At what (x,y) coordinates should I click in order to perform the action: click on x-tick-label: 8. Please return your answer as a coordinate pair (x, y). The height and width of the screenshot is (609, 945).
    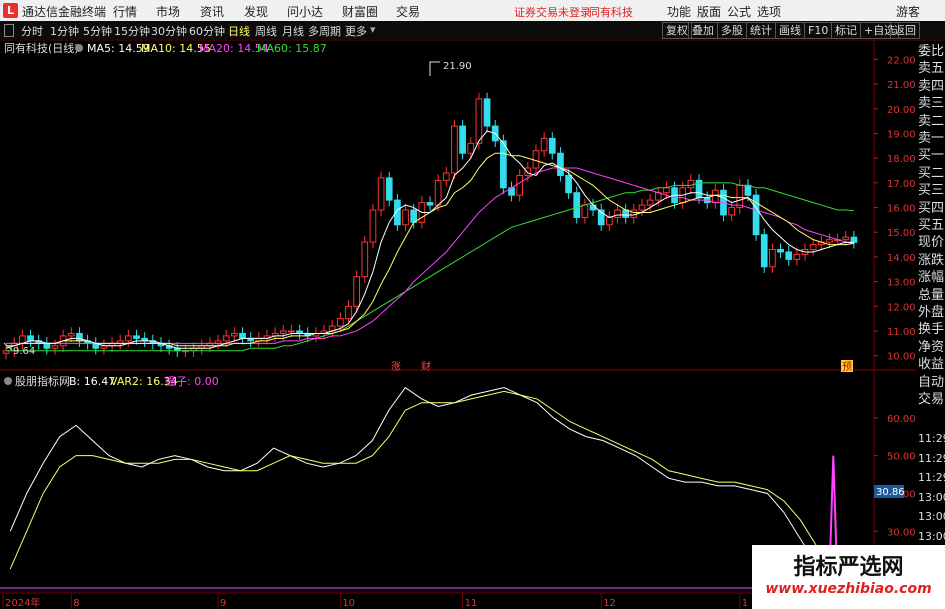
    Looking at the image, I should click on (76, 603).